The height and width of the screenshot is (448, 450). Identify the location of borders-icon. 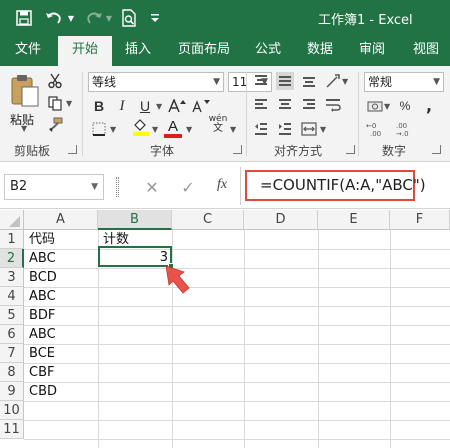
(99, 129).